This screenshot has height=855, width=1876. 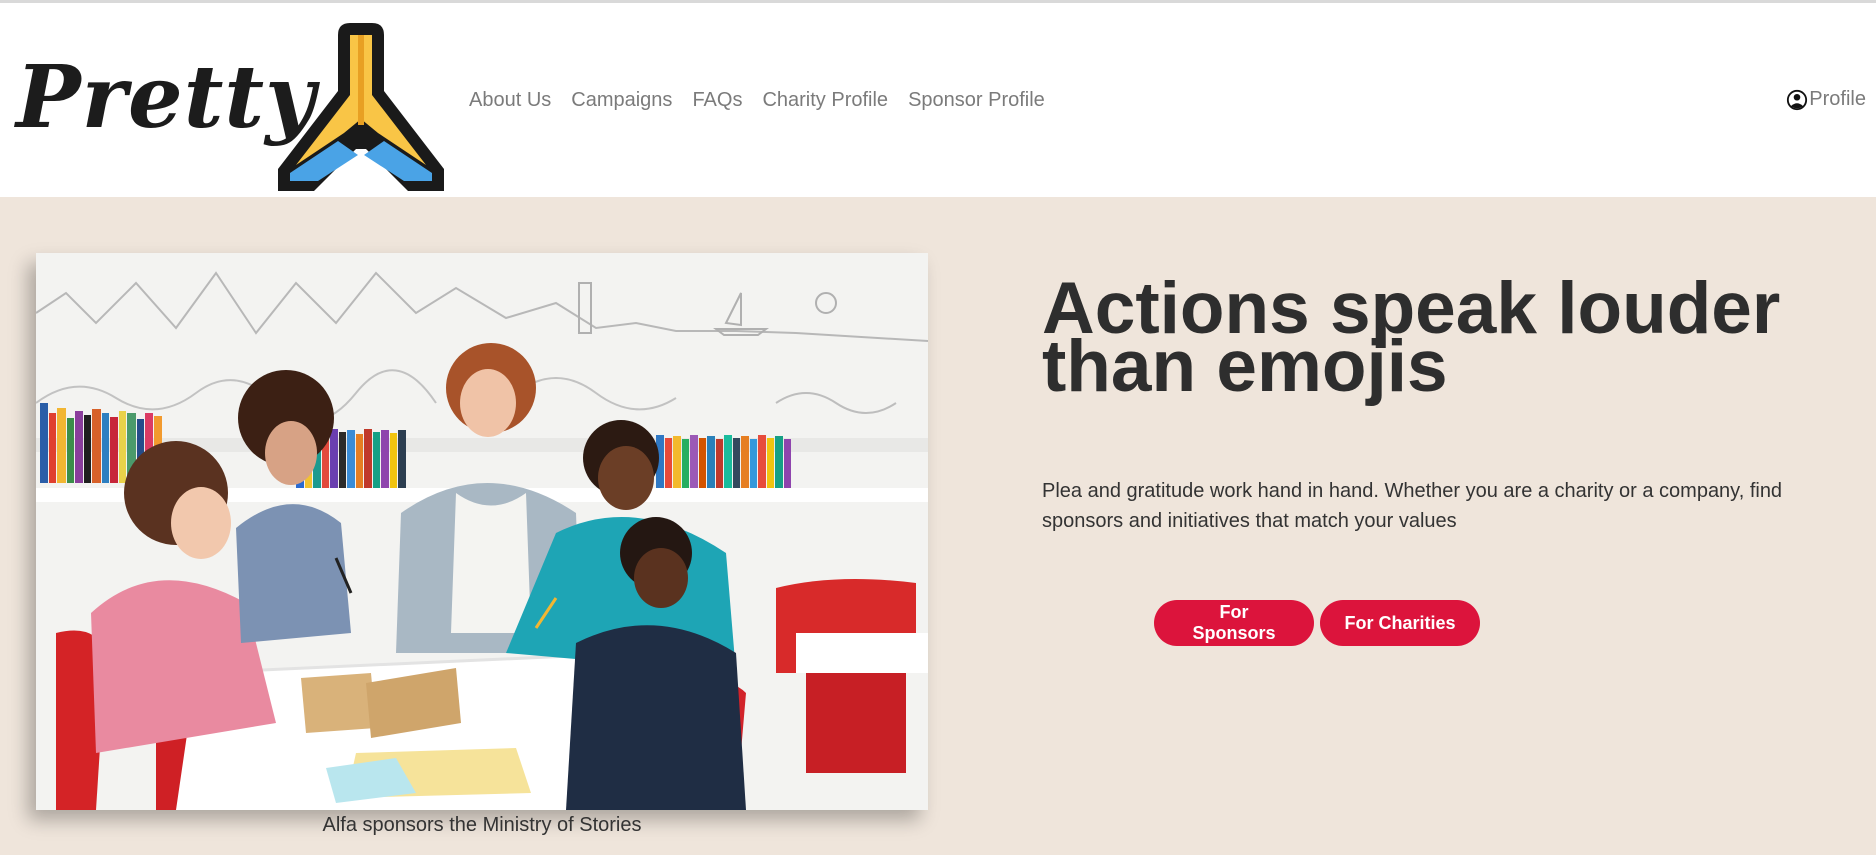 What do you see at coordinates (717, 100) in the screenshot?
I see `nav-faqs: FAQs` at bounding box center [717, 100].